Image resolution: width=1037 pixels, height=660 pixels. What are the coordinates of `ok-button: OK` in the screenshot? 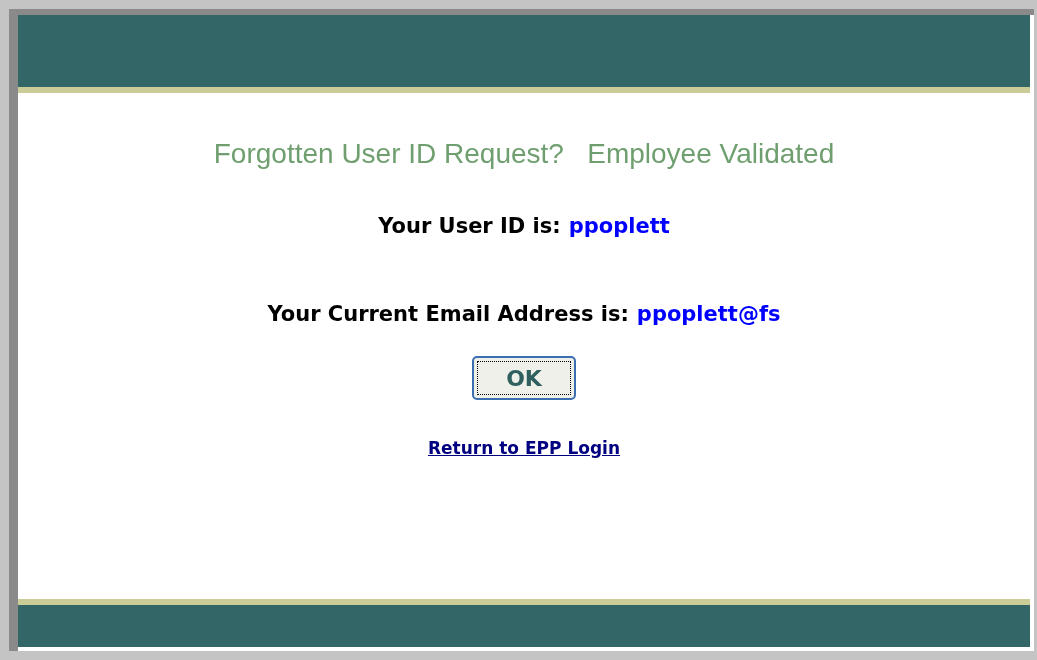 It's located at (524, 378).